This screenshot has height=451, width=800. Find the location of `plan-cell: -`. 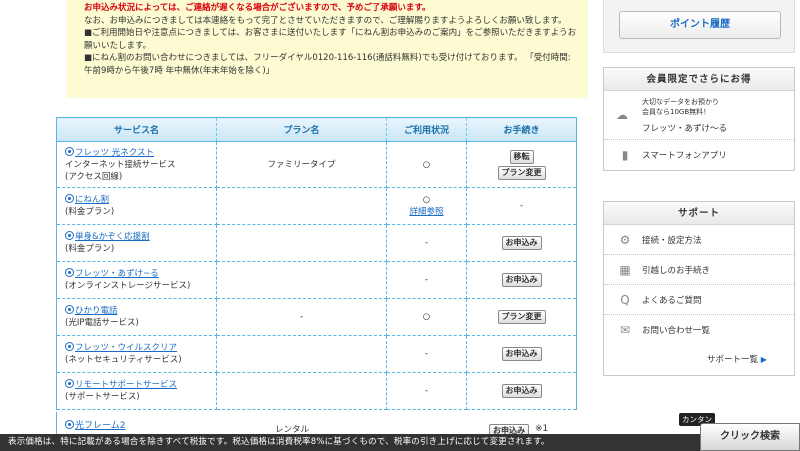

plan-cell: - is located at coordinates (301, 317).